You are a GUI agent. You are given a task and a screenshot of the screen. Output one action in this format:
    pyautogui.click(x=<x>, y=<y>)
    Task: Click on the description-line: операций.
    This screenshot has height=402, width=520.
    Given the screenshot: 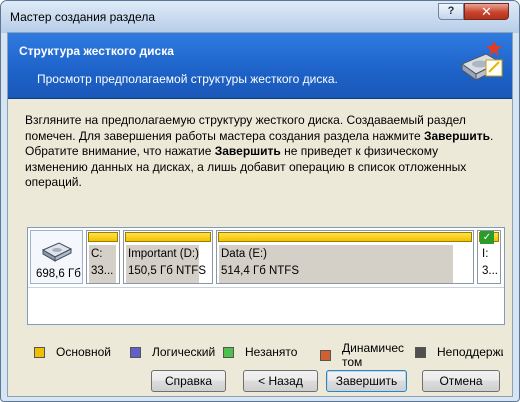 What is the action you would take?
    pyautogui.click(x=53, y=182)
    